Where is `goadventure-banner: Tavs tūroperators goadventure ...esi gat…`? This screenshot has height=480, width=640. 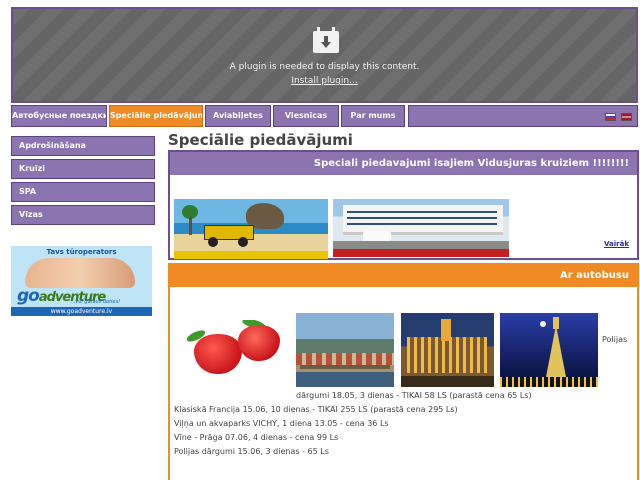 goadventure-banner: Tavs tūroperators goadventure ...esi gat… is located at coordinates (81, 281).